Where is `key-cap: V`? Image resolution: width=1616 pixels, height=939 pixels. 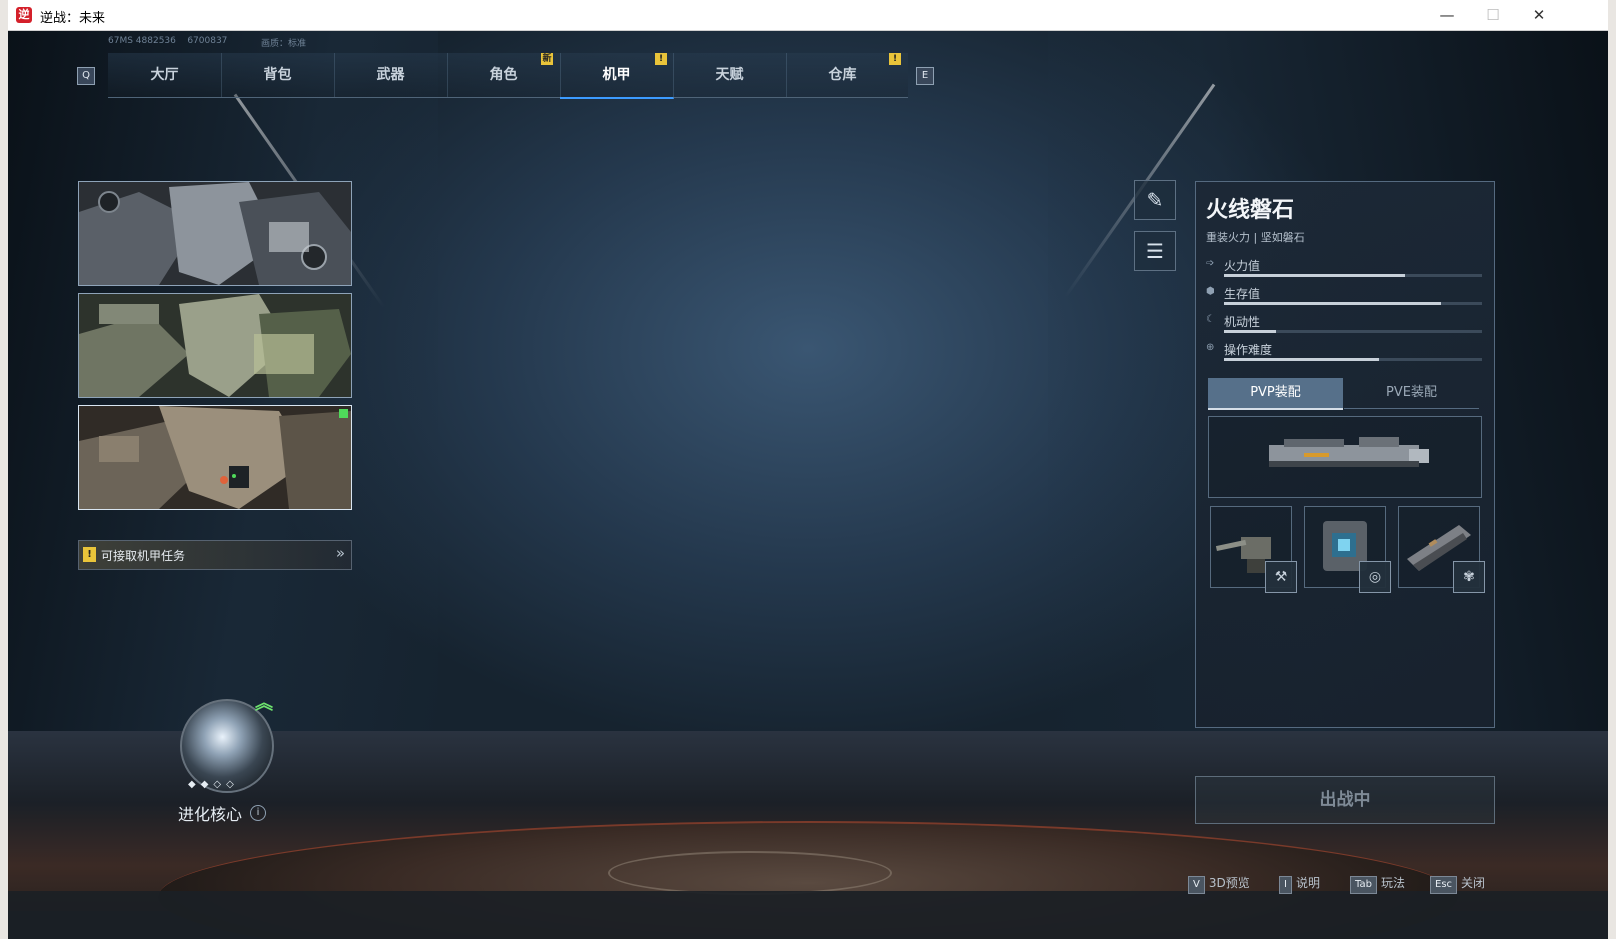 key-cap: V is located at coordinates (1196, 885).